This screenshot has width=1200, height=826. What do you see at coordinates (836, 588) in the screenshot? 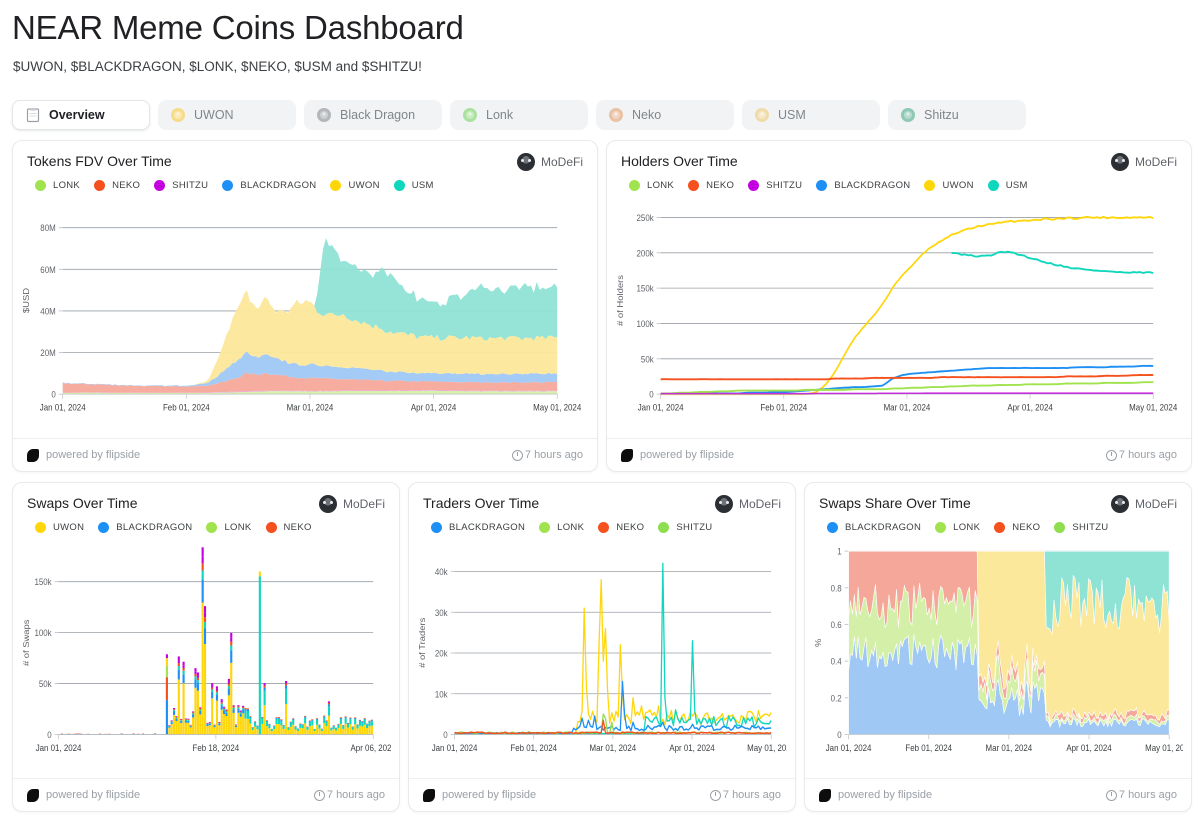
I see `svg-text: 0.8` at bounding box center [836, 588].